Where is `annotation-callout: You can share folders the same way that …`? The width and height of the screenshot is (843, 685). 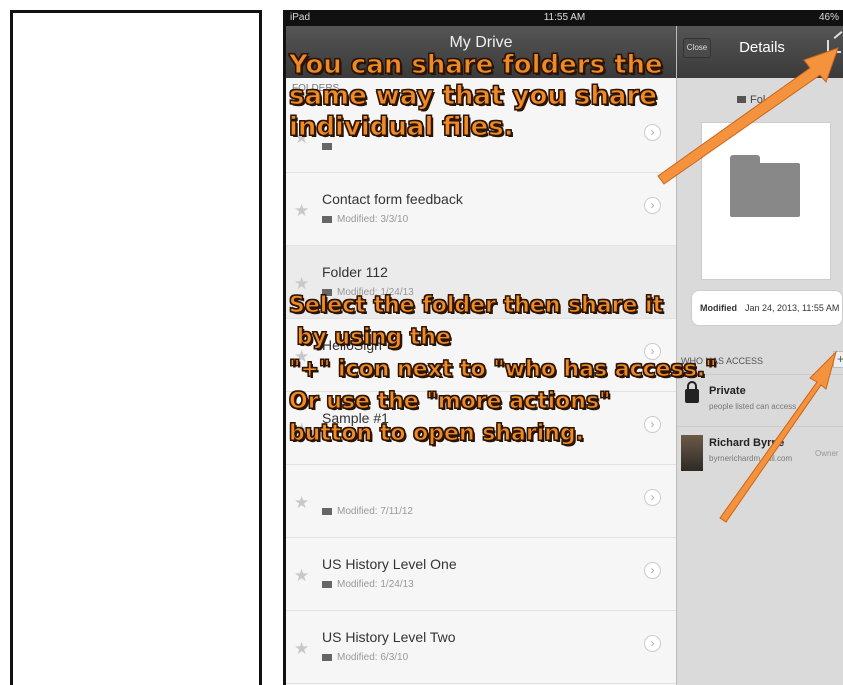 annotation-callout: You can share folders the same way that … is located at coordinates (476, 97).